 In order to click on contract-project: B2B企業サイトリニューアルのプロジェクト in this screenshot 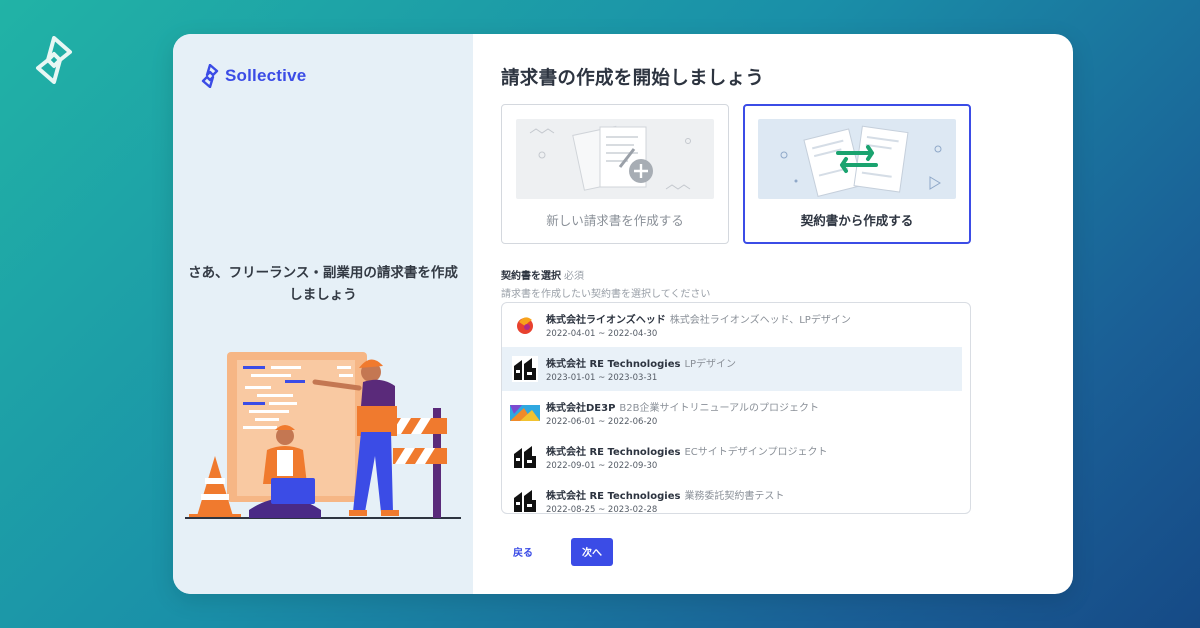, I will do `click(719, 408)`.